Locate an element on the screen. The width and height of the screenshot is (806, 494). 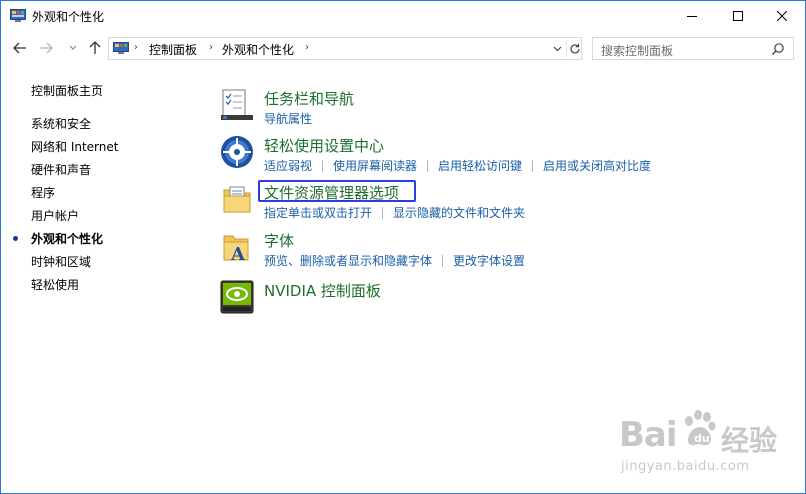
ease-of-access-icon is located at coordinates (237, 152).